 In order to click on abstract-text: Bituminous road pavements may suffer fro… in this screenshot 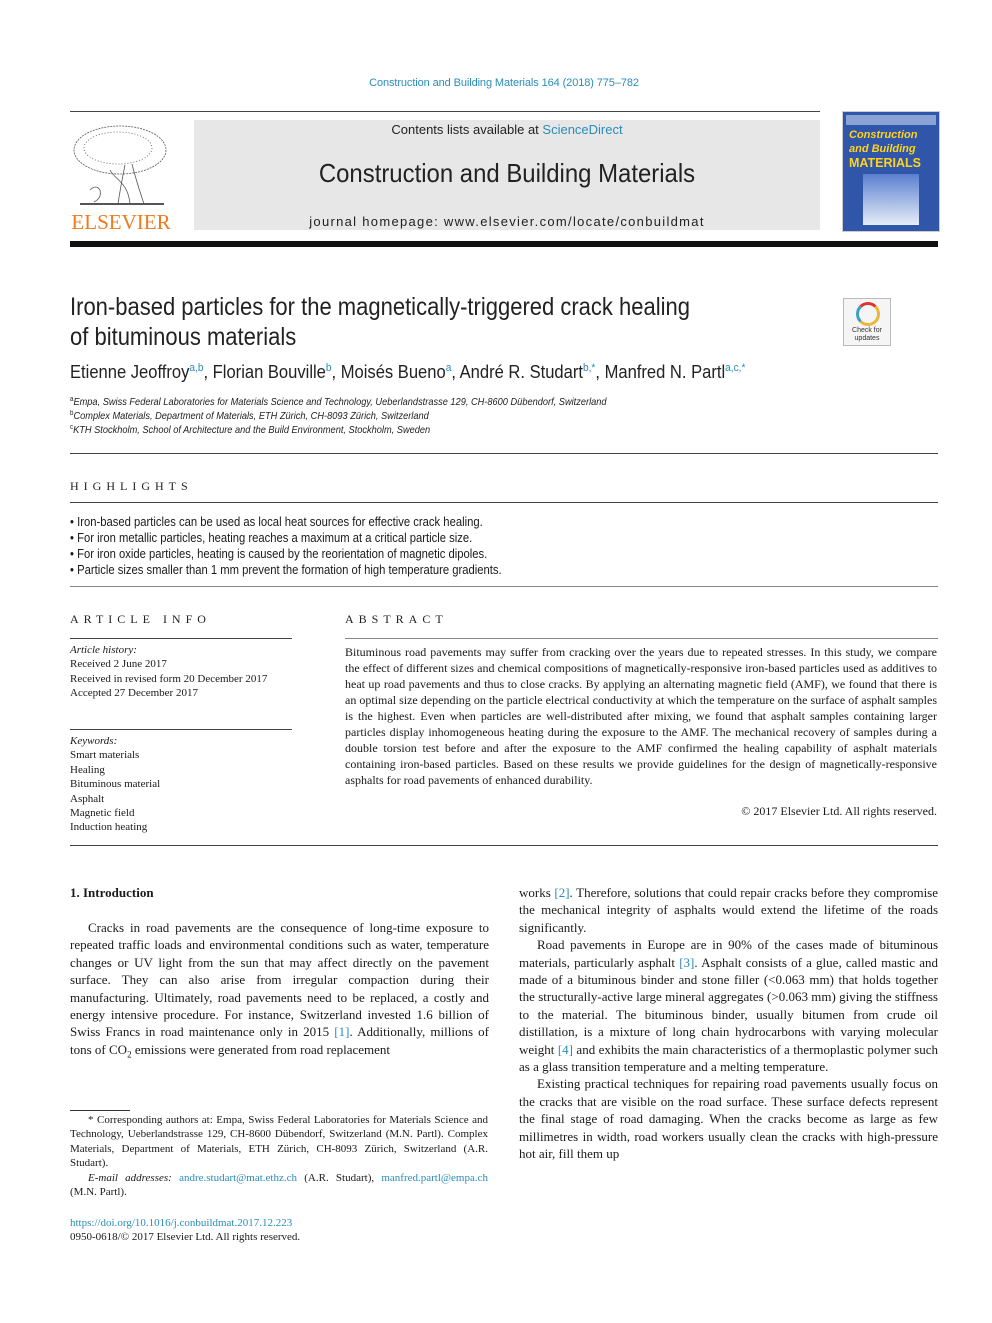, I will do `click(641, 716)`.